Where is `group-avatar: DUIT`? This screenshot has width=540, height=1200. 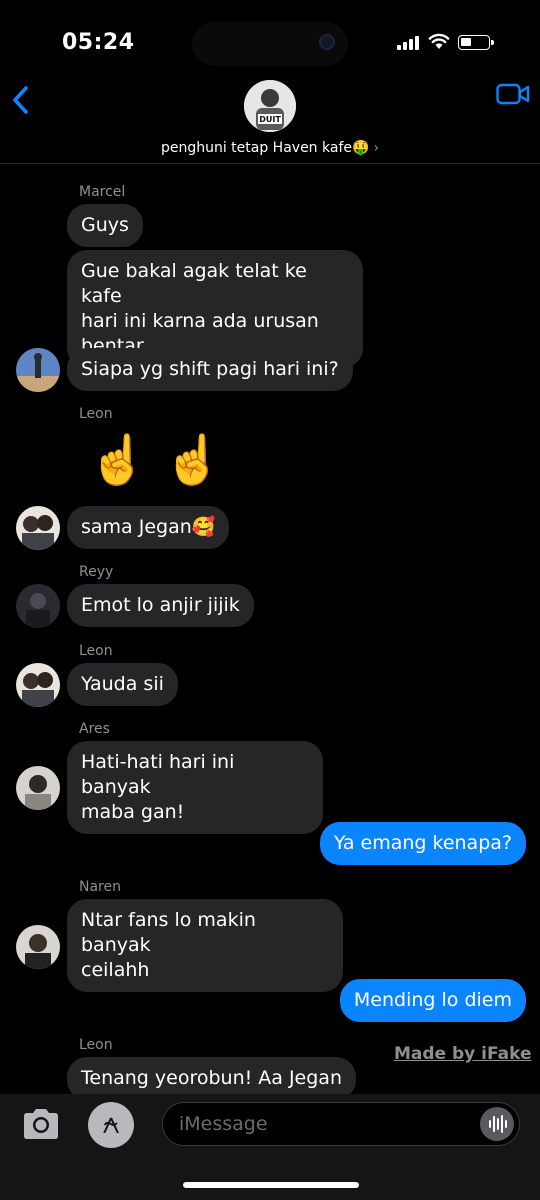 group-avatar: DUIT is located at coordinates (270, 106).